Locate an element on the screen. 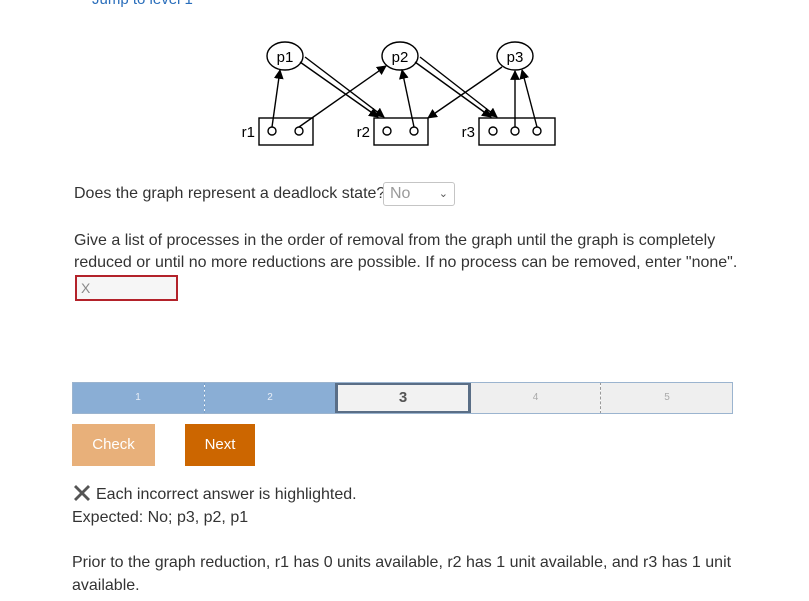 This screenshot has width=809, height=601. process-label-p3: p3 is located at coordinates (515, 57).